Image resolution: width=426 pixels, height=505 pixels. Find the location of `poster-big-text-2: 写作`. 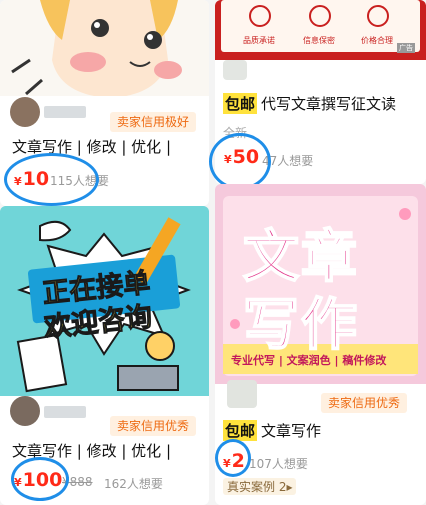

poster-big-text-2: 写作 is located at coordinates (300, 325).